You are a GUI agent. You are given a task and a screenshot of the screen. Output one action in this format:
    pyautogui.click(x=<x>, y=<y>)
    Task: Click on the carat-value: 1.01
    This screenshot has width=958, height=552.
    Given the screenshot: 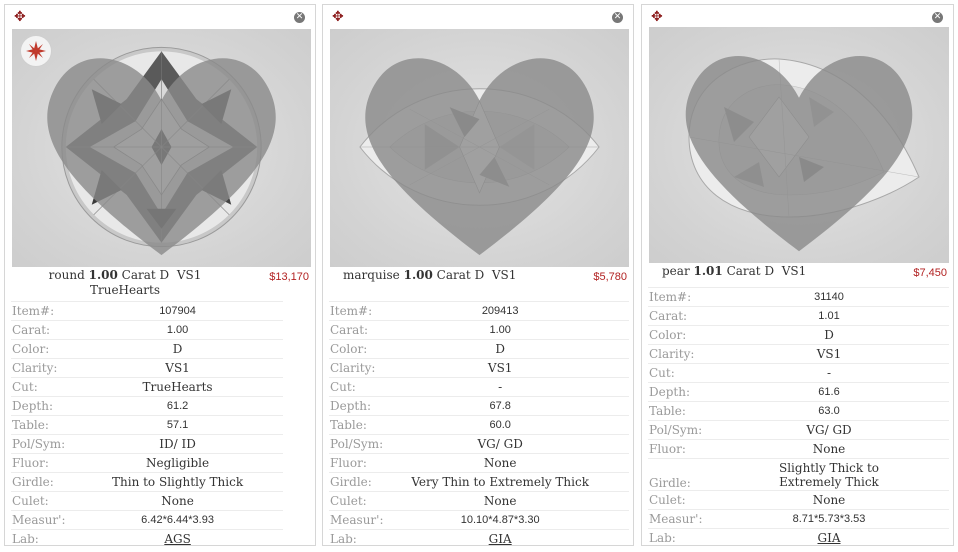 What is the action you would take?
    pyautogui.click(x=708, y=271)
    